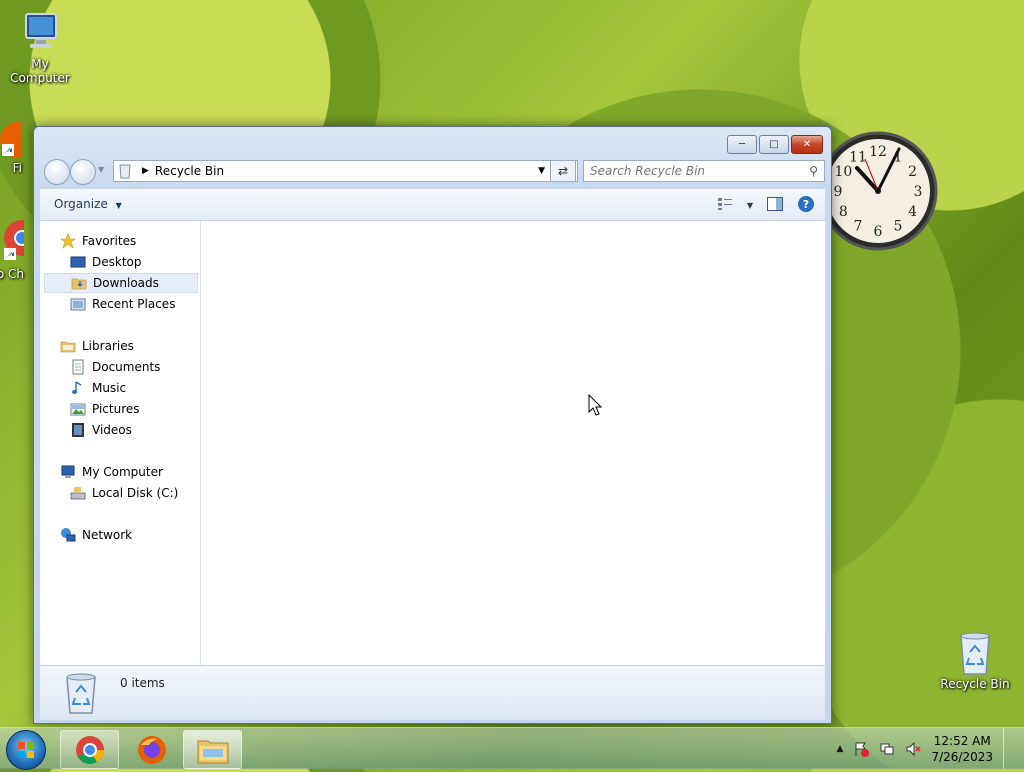  Describe the element at coordinates (861, 749) in the screenshot. I see `action-center-flag-icon` at that location.